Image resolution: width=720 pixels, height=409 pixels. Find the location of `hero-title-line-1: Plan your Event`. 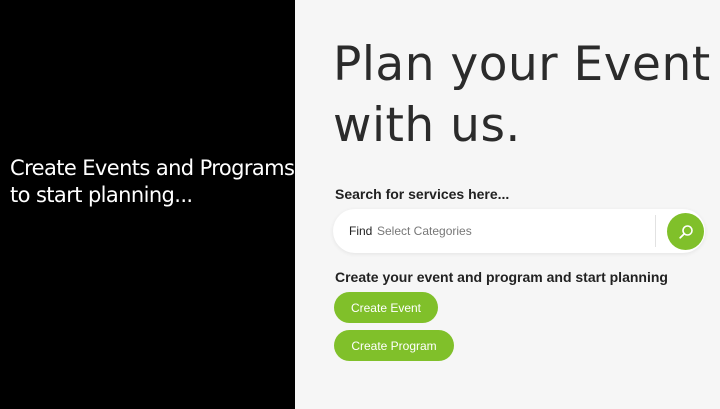

hero-title-line-1: Plan your Event is located at coordinates (522, 64).